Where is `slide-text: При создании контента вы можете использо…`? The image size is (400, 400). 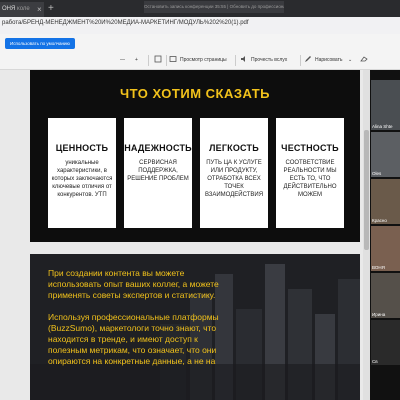 slide-text: При создании контента вы можете использо… is located at coordinates (135, 323).